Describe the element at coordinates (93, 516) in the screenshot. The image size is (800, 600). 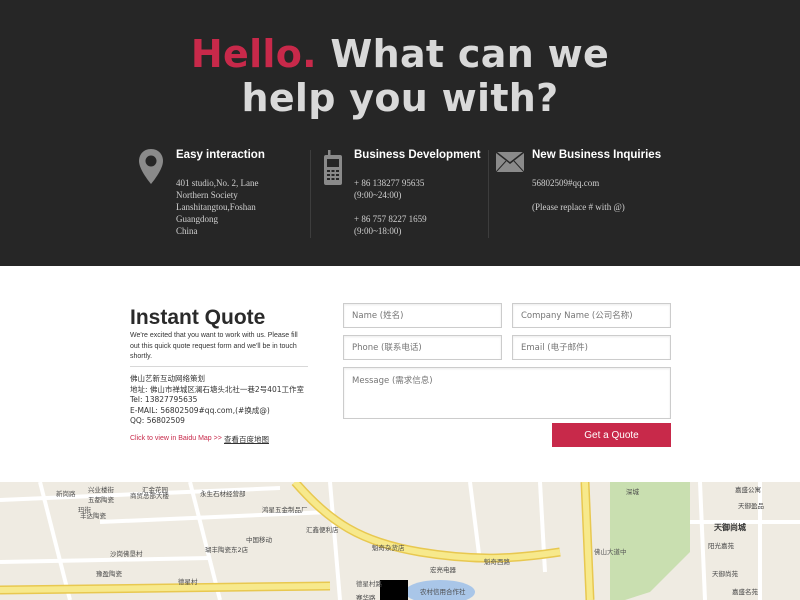
I see `map-label: 丰达陶瓷` at that location.